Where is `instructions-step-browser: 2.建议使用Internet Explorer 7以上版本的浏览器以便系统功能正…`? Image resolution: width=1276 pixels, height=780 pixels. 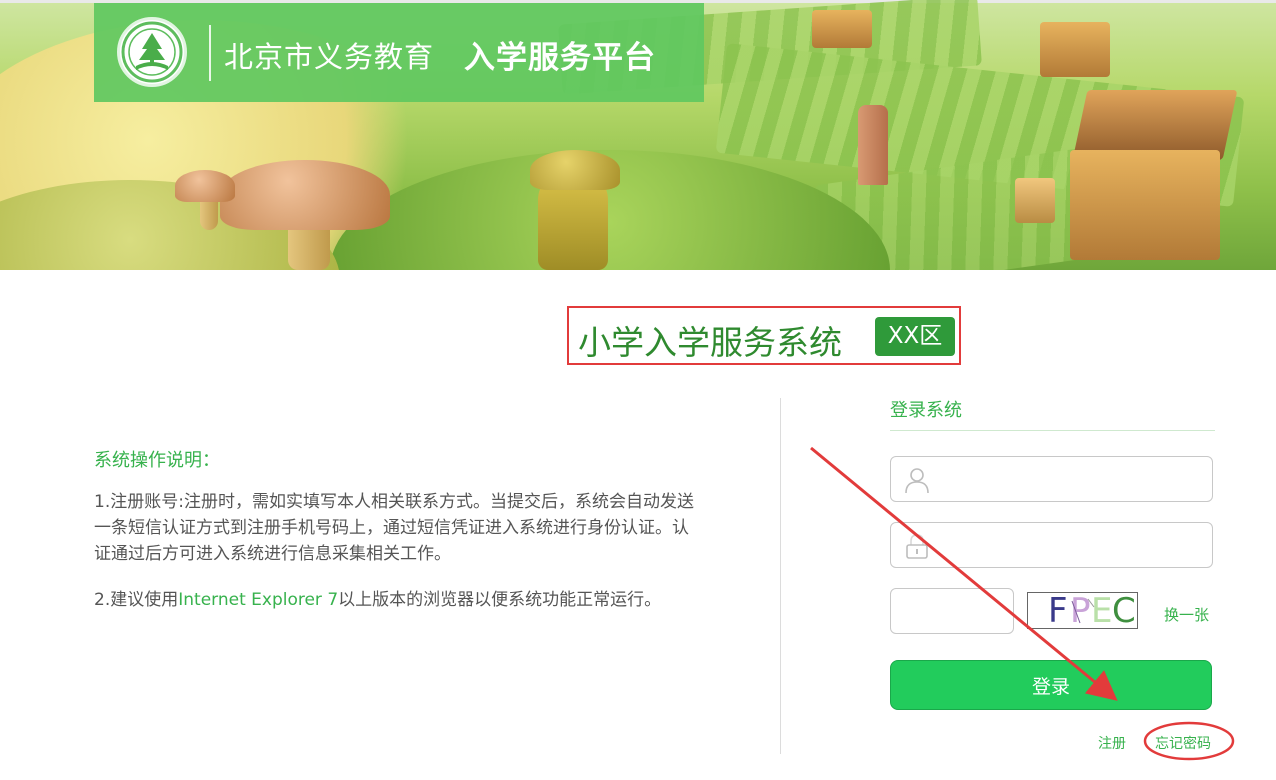 instructions-step-browser: 2.建议使用Internet Explorer 7以上版本的浏览器以便系统功能正… is located at coordinates (399, 600).